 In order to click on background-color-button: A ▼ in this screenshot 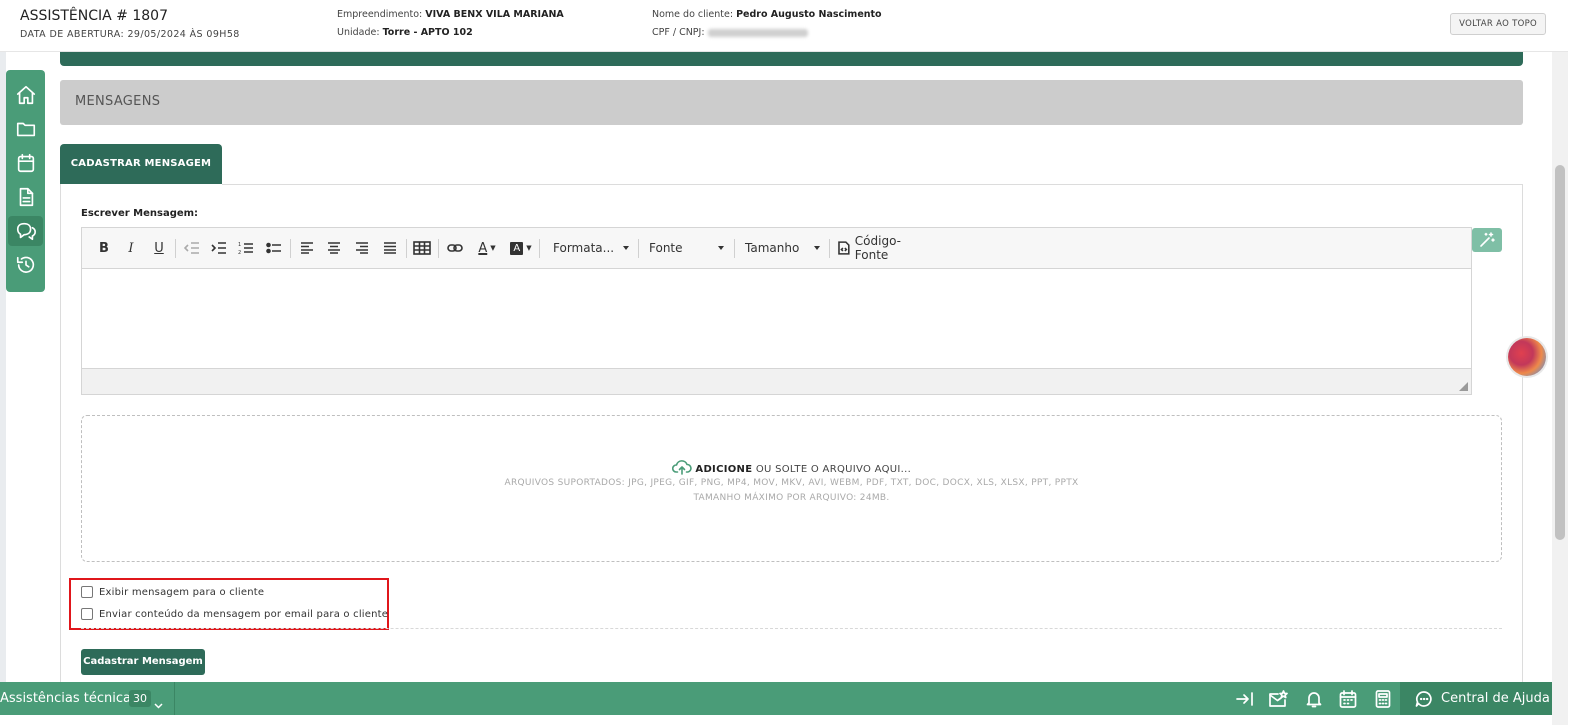, I will do `click(521, 248)`.